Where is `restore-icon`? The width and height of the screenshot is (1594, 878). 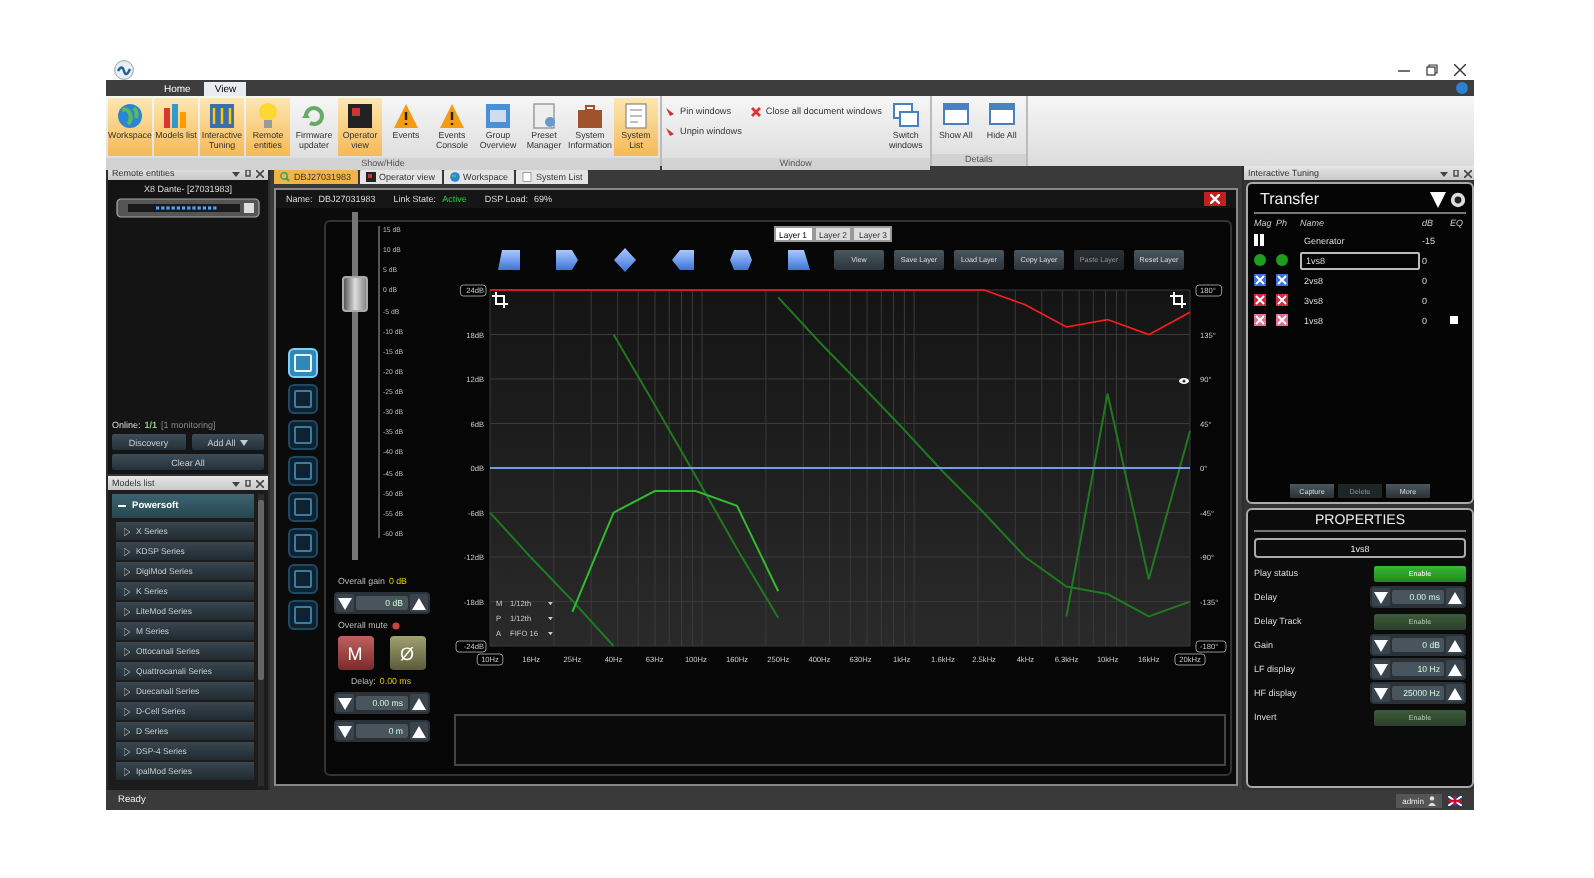
restore-icon is located at coordinates (1432, 70).